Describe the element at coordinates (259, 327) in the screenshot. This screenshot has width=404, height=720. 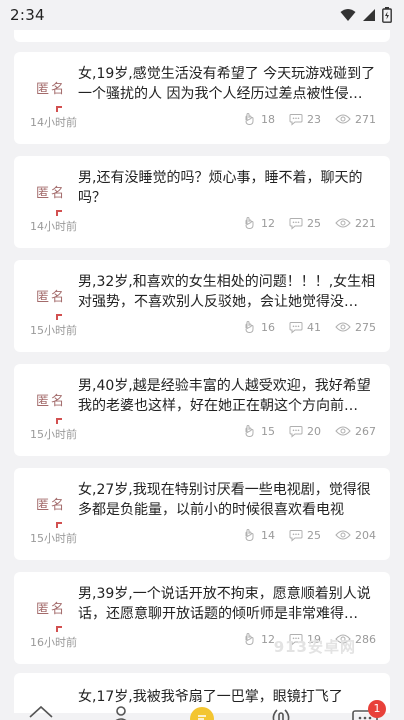
I see `likes-stat: 16` at that location.